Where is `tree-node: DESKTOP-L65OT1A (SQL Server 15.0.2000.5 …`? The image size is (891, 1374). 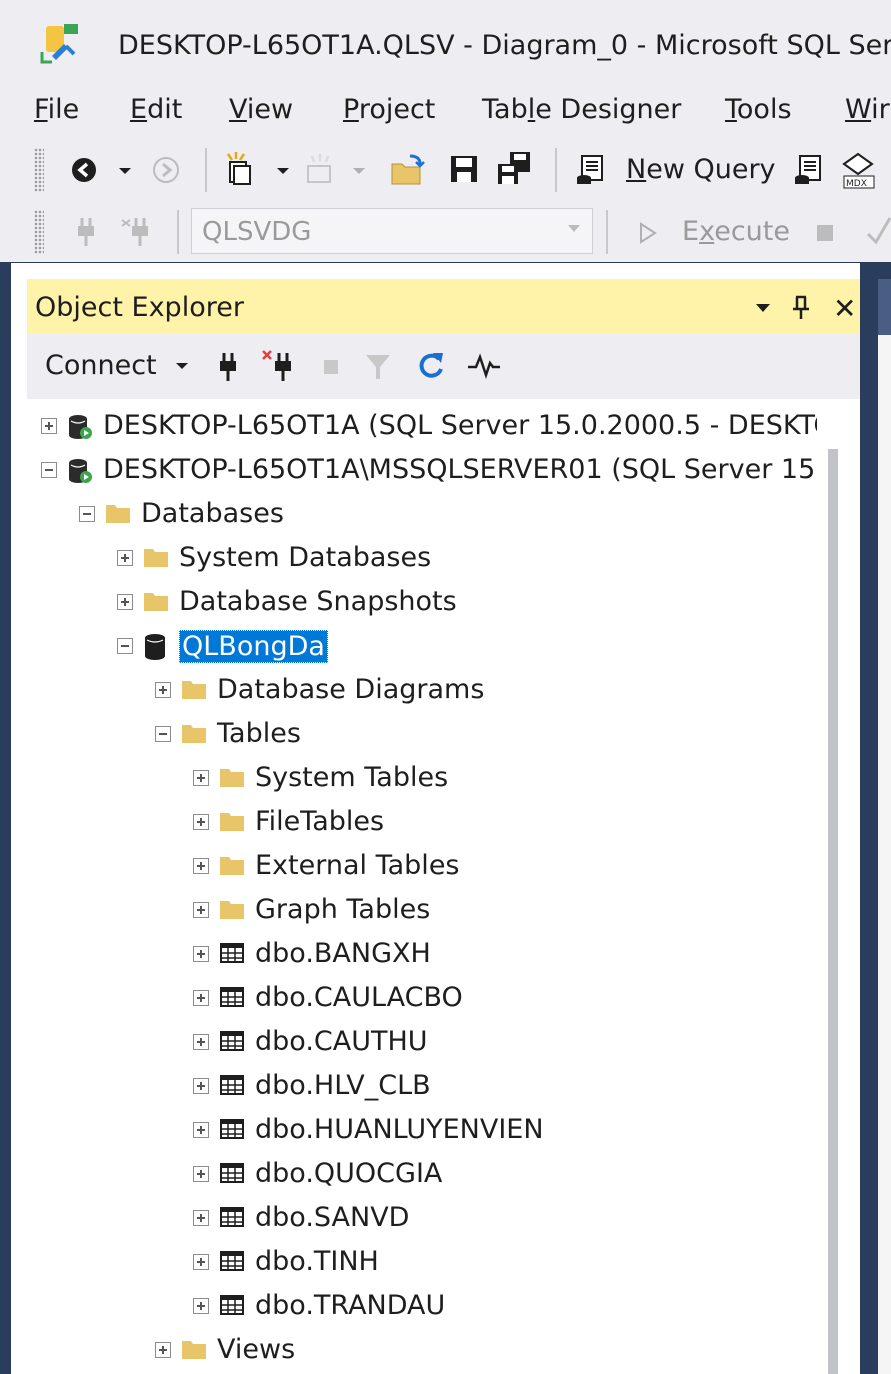 tree-node: DESKTOP-L65OT1A (SQL Server 15.0.2000.5 … is located at coordinates (422, 427).